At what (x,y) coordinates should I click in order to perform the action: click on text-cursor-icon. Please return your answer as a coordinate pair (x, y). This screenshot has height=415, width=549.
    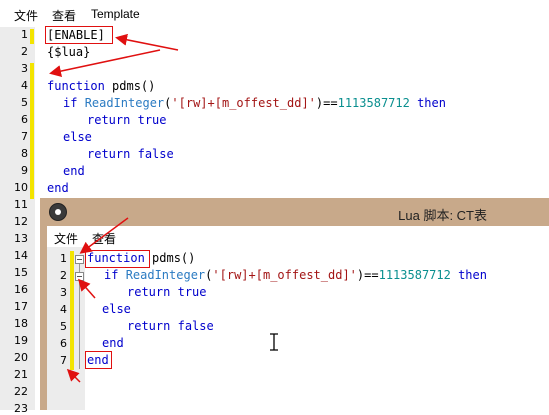
    Looking at the image, I should click on (274, 342).